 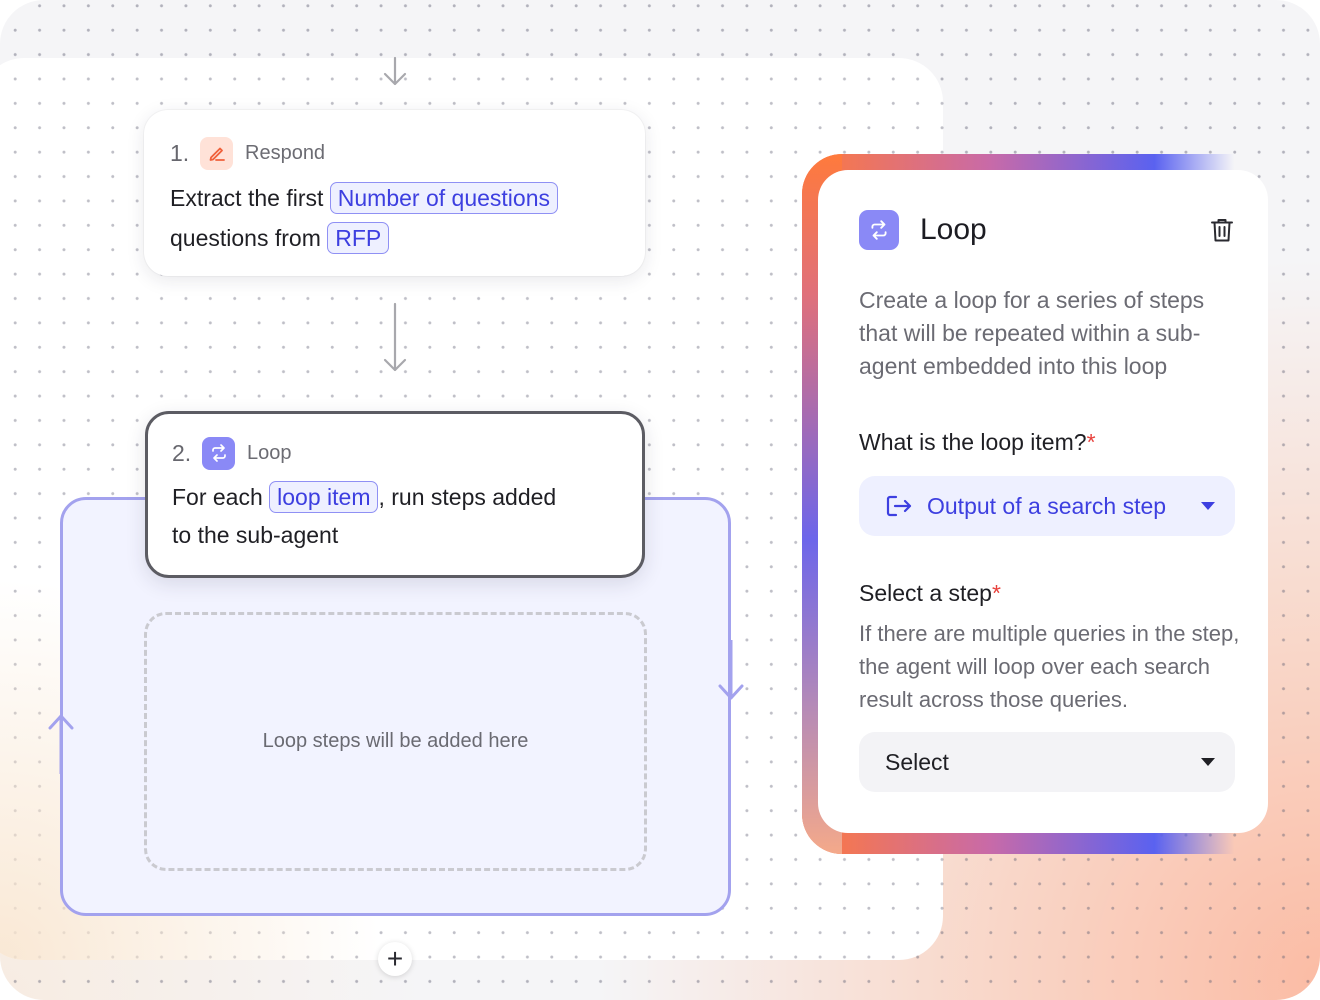 I want to click on loop-item-value: Output of a search step, so click(x=1047, y=505).